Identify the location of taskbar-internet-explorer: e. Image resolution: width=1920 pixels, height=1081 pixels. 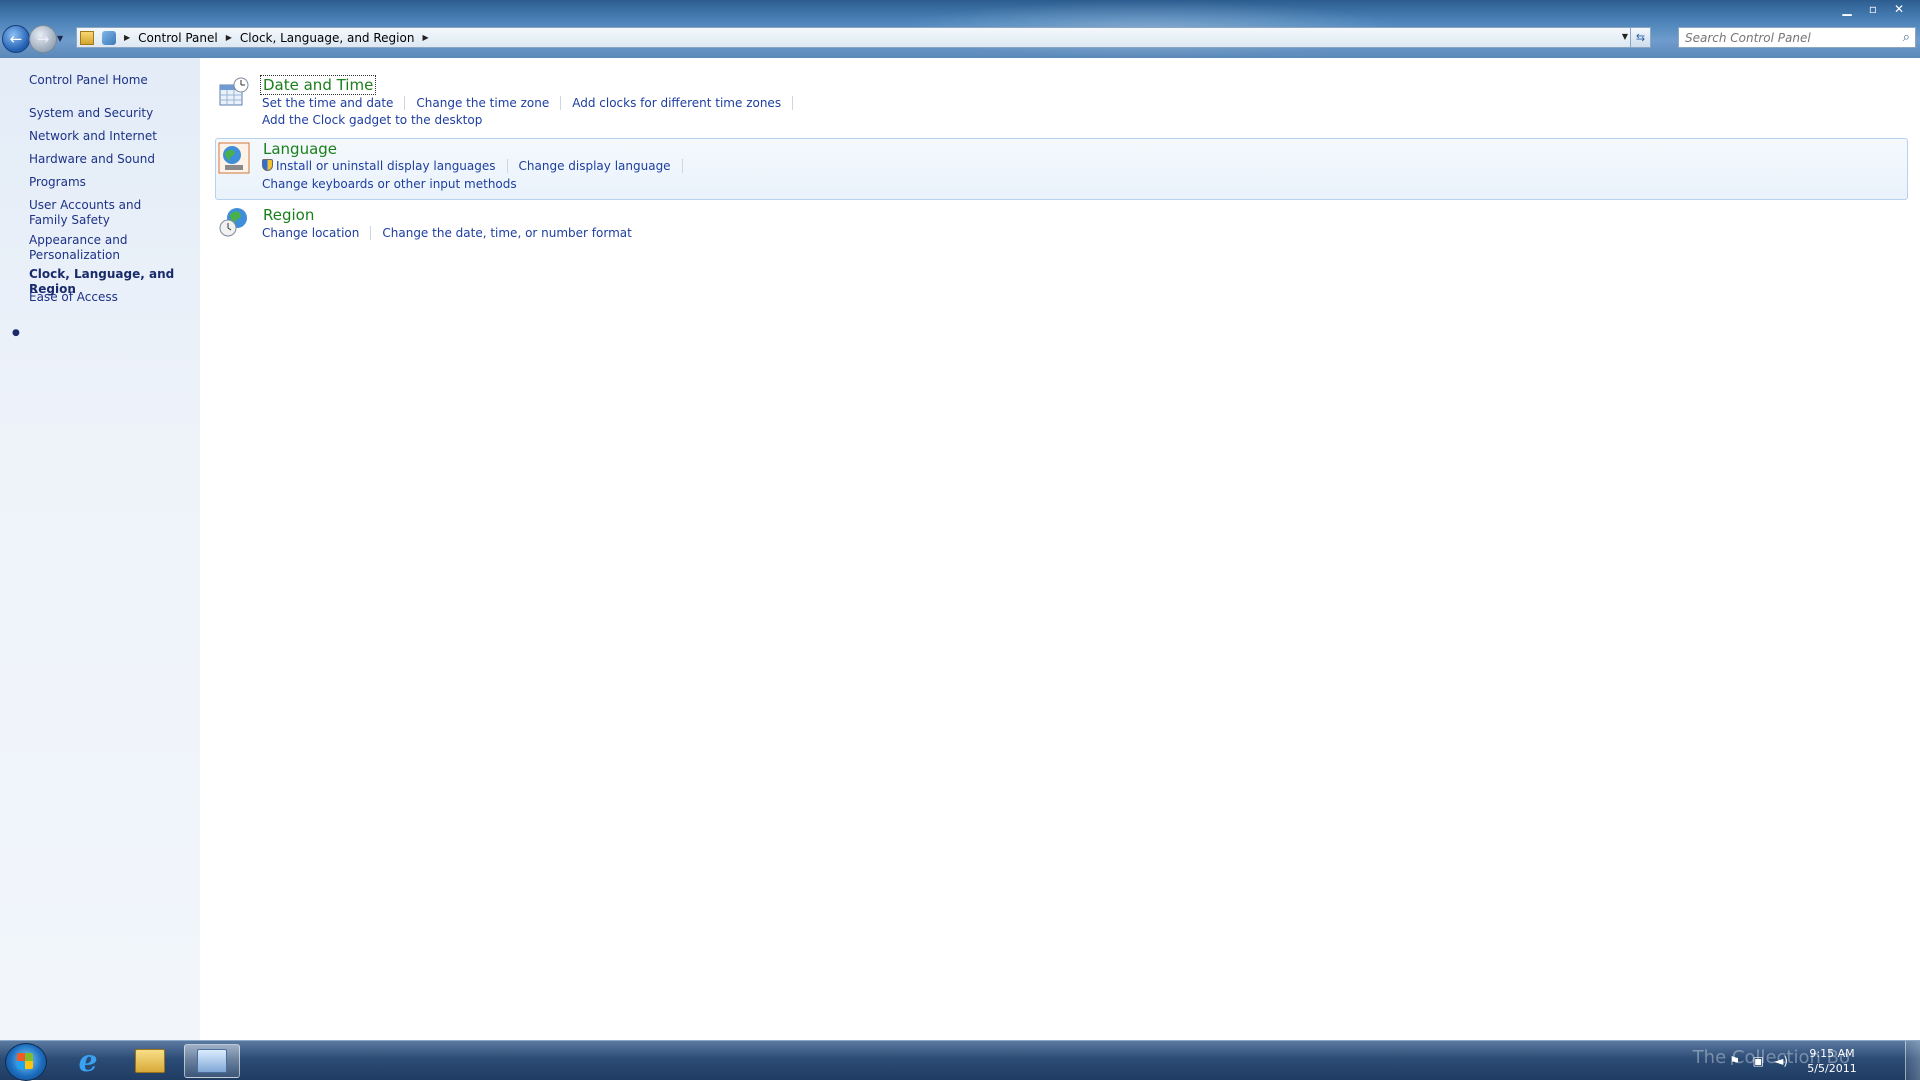
(88, 1061).